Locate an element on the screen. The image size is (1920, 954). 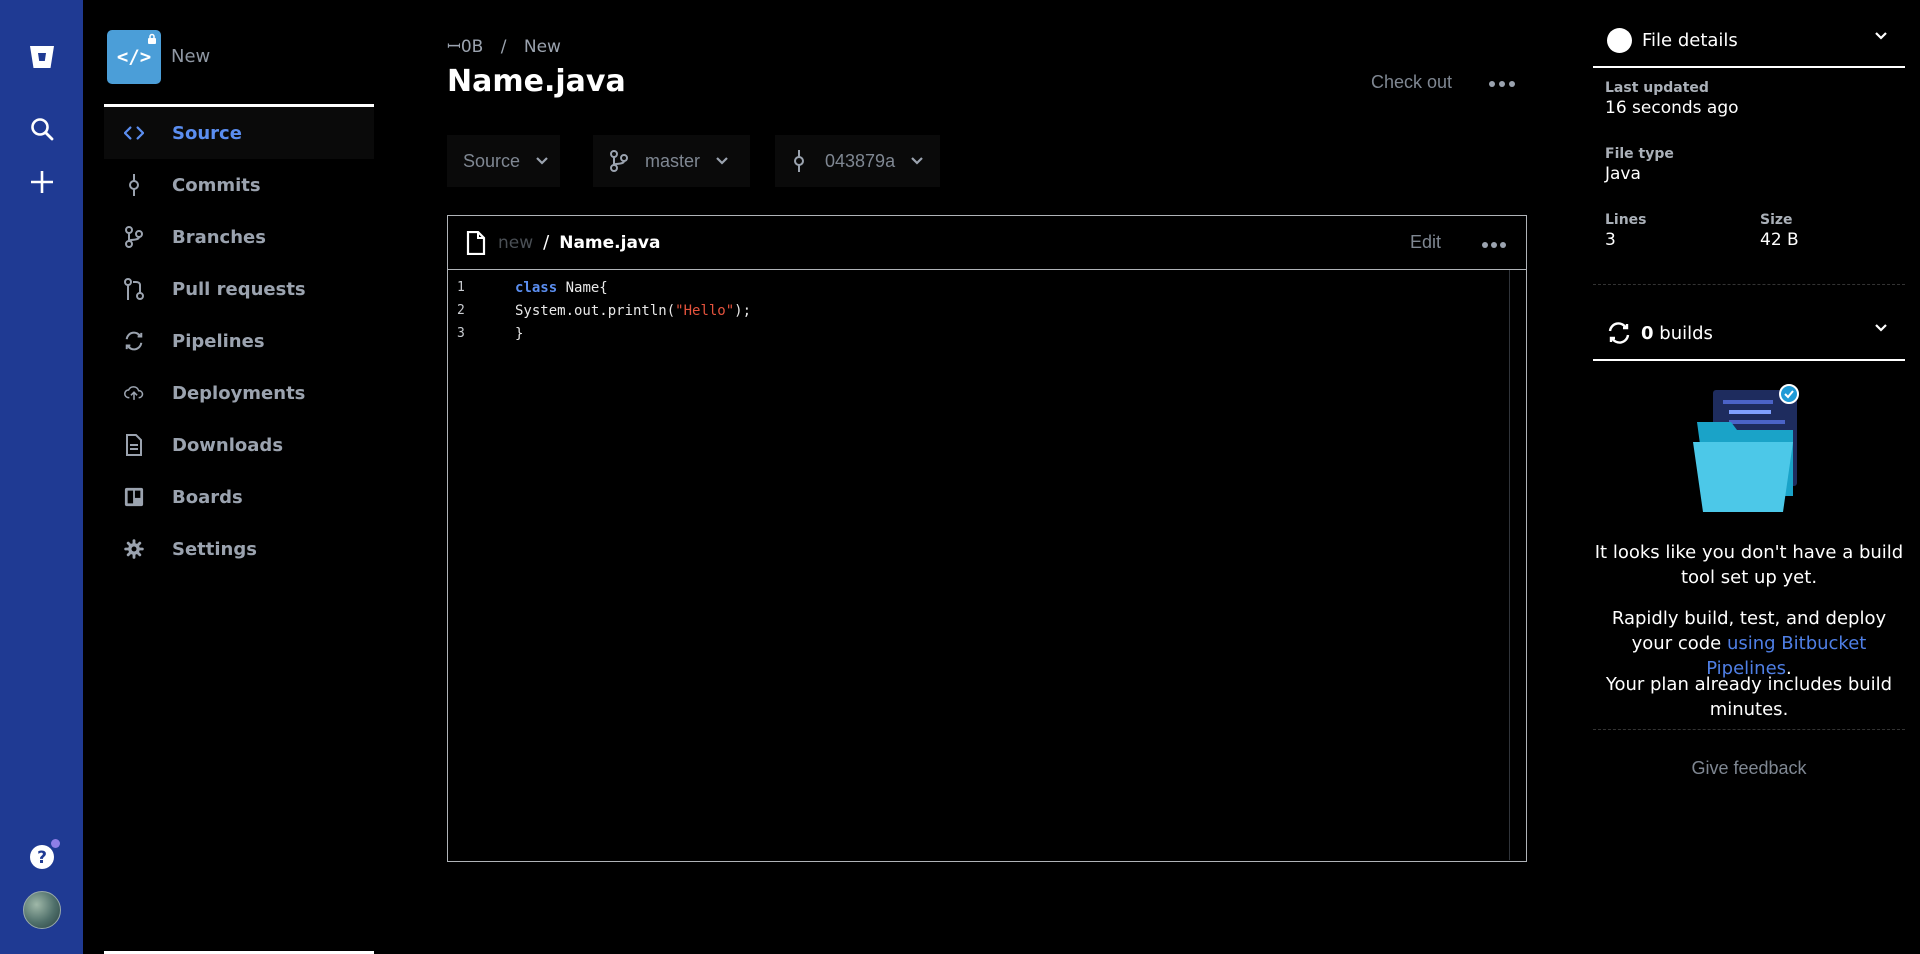
divider is located at coordinates (1749, 284).